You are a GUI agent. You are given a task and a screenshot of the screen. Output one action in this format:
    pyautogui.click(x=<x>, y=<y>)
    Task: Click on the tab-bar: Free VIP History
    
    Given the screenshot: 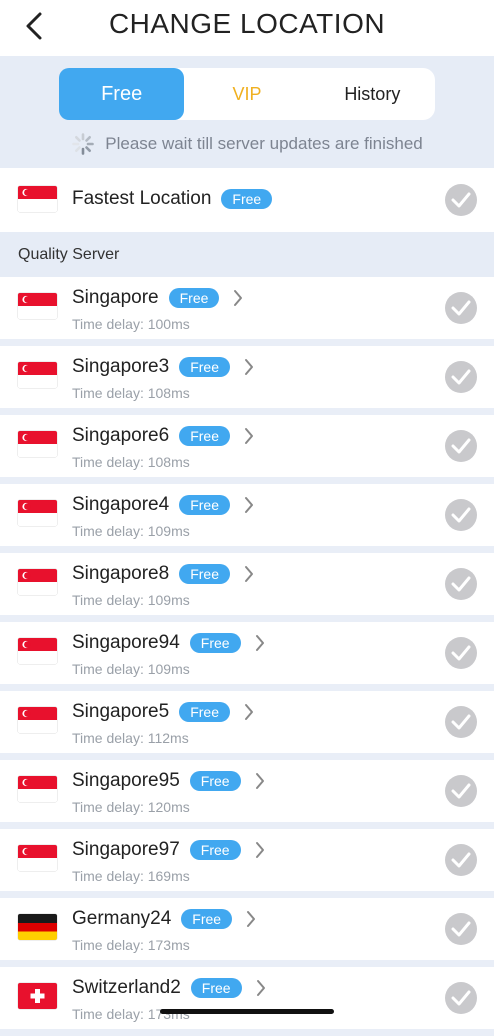 What is the action you would take?
    pyautogui.click(x=247, y=94)
    